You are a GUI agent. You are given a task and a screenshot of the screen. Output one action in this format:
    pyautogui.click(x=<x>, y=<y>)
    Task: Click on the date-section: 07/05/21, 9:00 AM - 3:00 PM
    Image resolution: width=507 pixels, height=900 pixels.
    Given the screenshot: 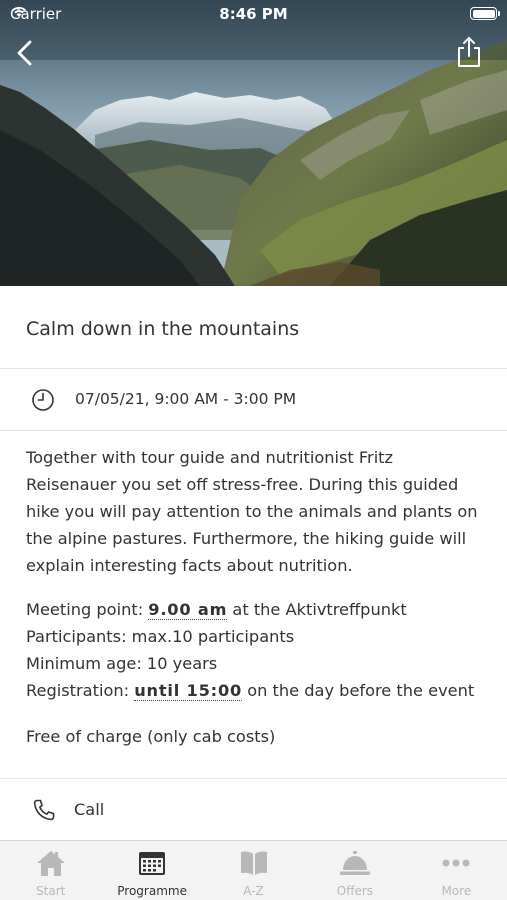 What is the action you would take?
    pyautogui.click(x=253, y=400)
    